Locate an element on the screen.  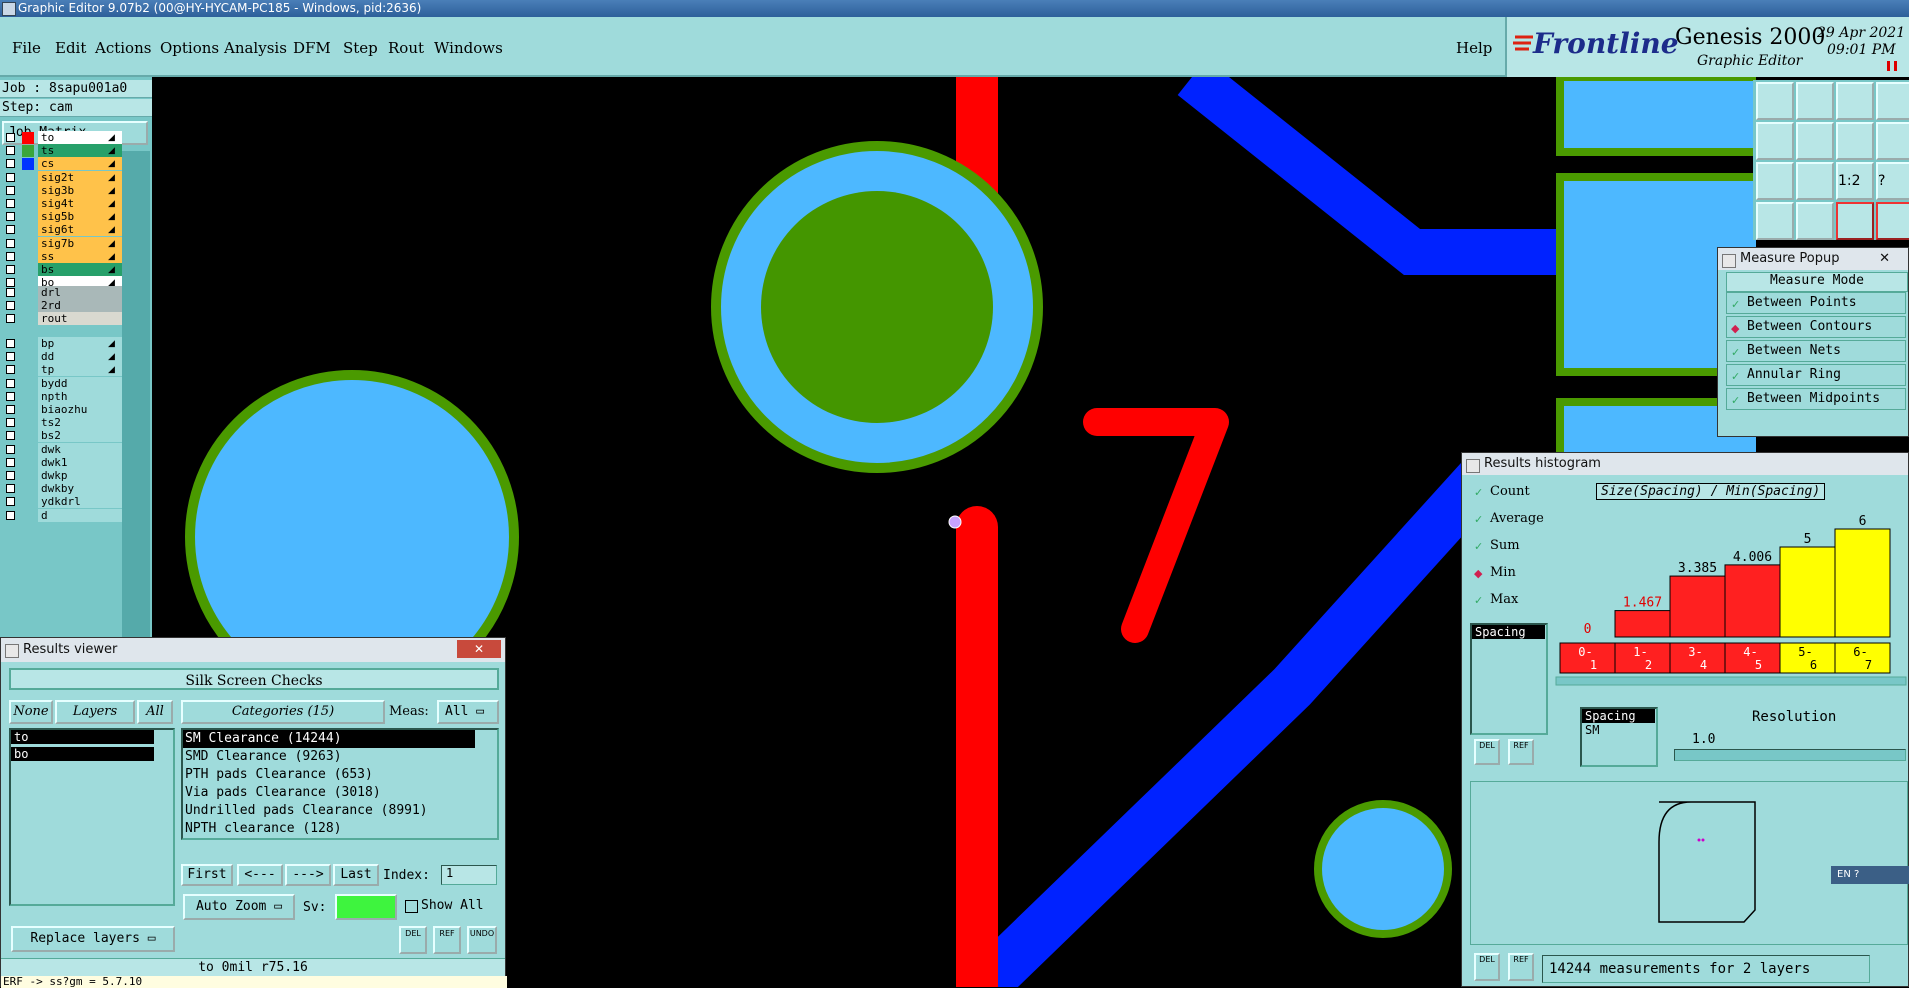
layer-row: bs ◢ is located at coordinates (63, 270).